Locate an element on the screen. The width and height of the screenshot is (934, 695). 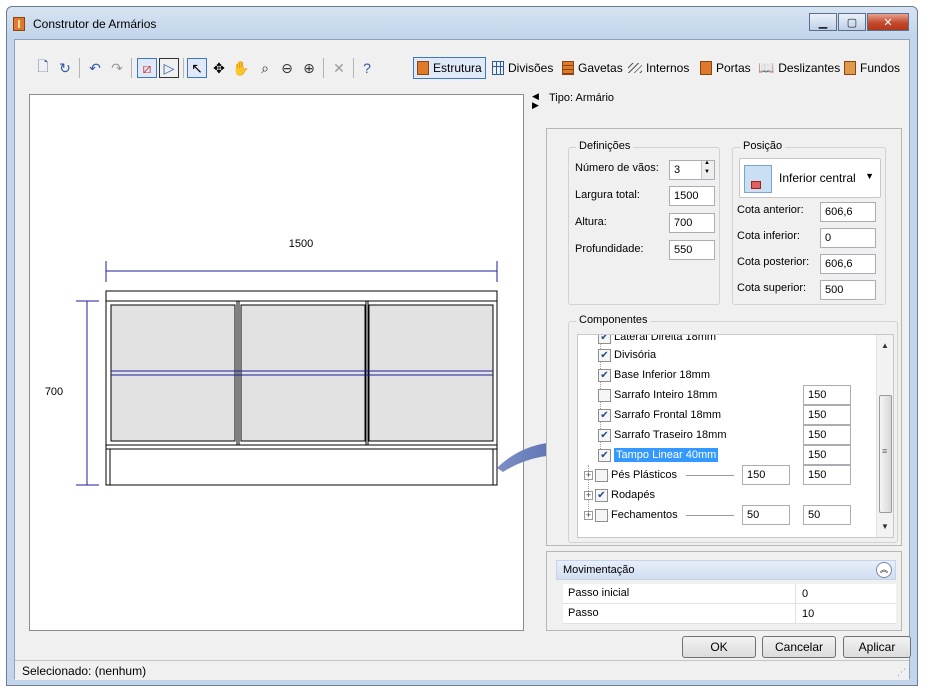
largura-field: 1500 is located at coordinates (692, 196).